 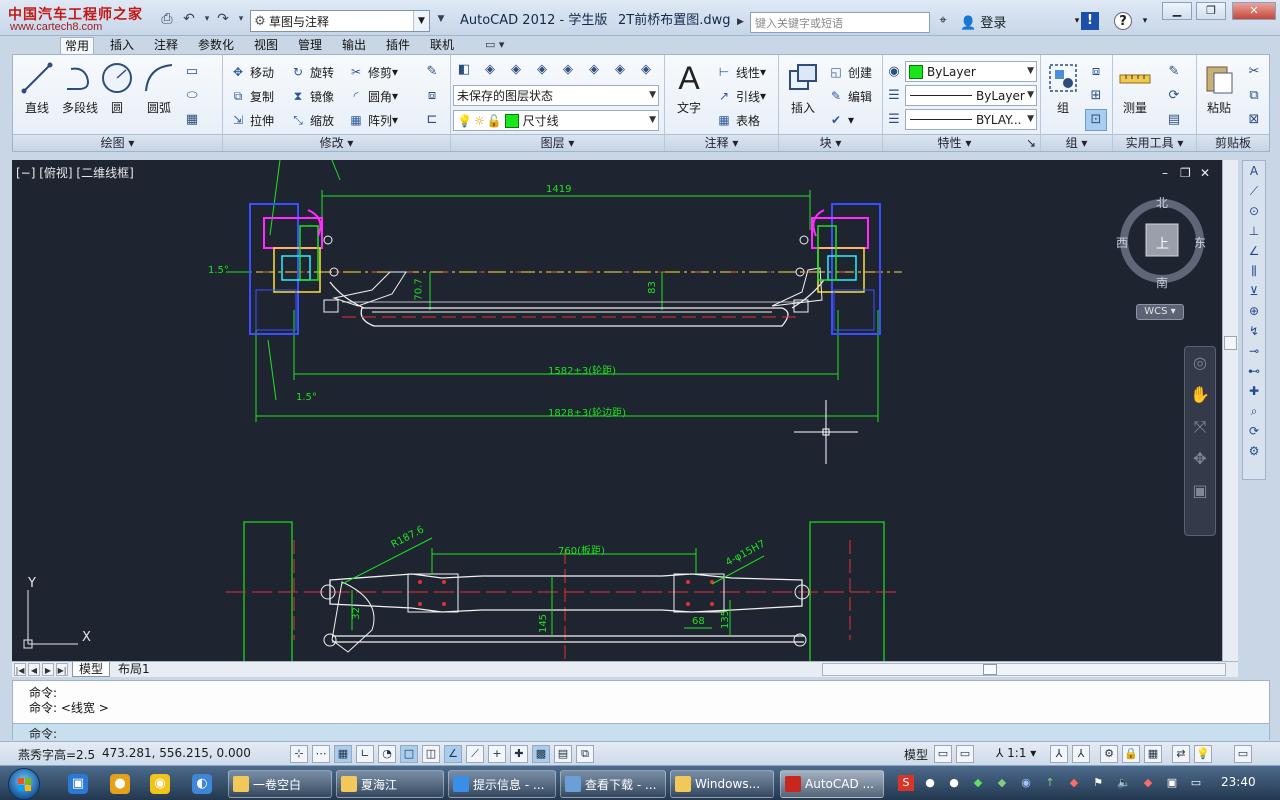 I want to click on lineweight-toggle-icon: ✚, so click(x=519, y=754).